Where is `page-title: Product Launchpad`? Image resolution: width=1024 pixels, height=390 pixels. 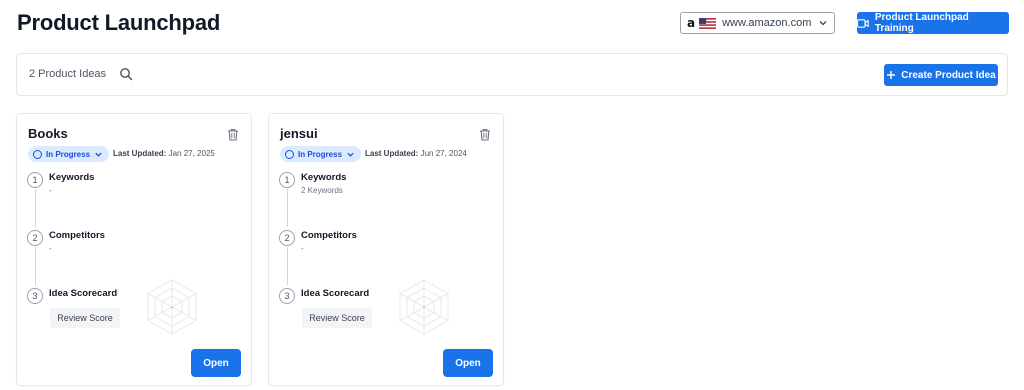 page-title: Product Launchpad is located at coordinates (119, 22).